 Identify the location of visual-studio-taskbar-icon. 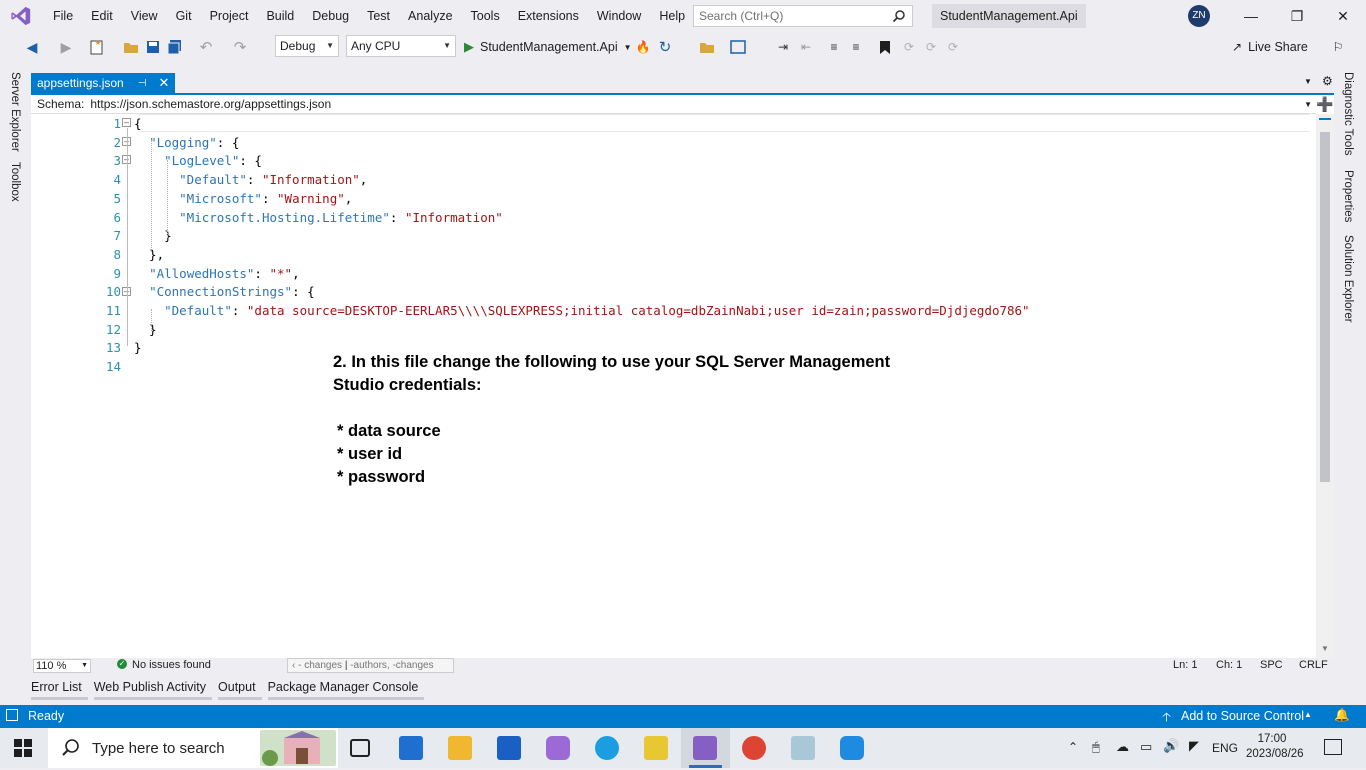
(705, 748).